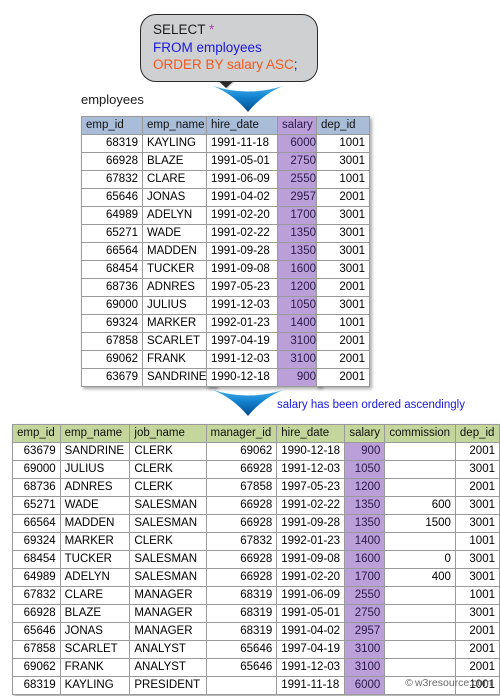  I want to click on cell-emp-id: 69062, so click(112, 359).